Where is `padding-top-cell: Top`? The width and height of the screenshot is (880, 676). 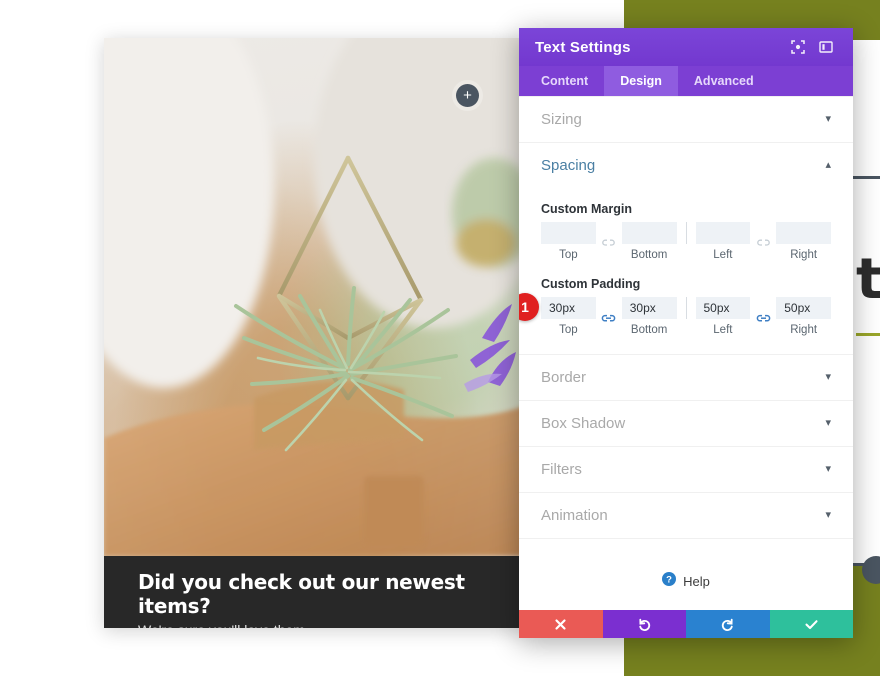 padding-top-cell: Top is located at coordinates (568, 316).